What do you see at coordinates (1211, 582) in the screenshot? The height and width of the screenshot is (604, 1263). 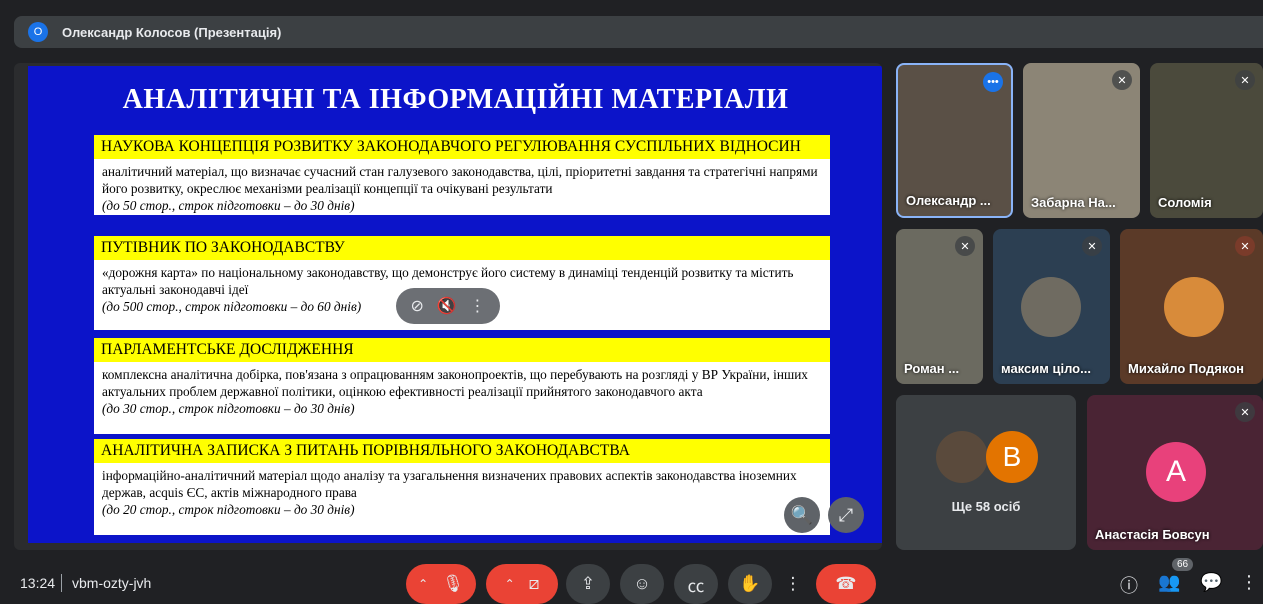 I see `chat-icon: 💬` at bounding box center [1211, 582].